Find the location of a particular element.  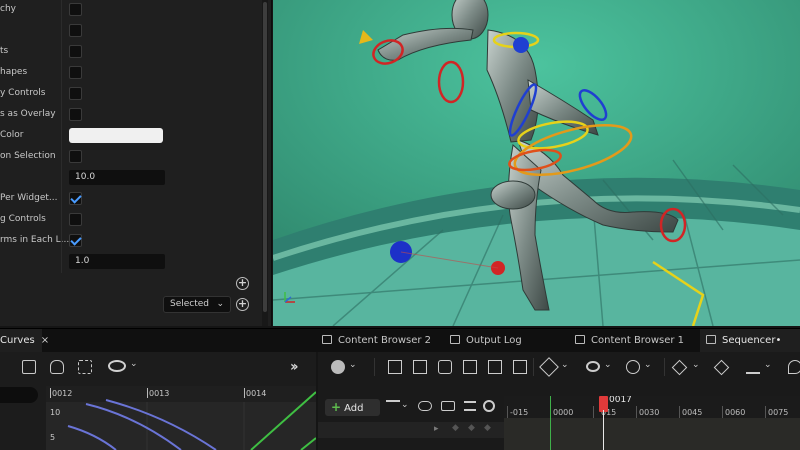

tab-sequencer-label: Sequencer• is located at coordinates (752, 340).